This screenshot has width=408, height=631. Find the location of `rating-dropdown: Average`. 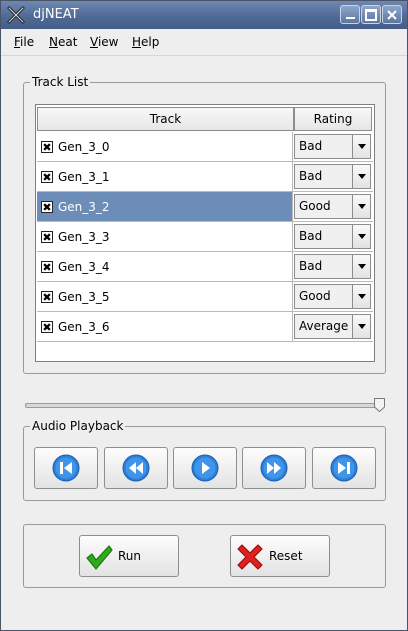

rating-dropdown: Average is located at coordinates (332, 326).